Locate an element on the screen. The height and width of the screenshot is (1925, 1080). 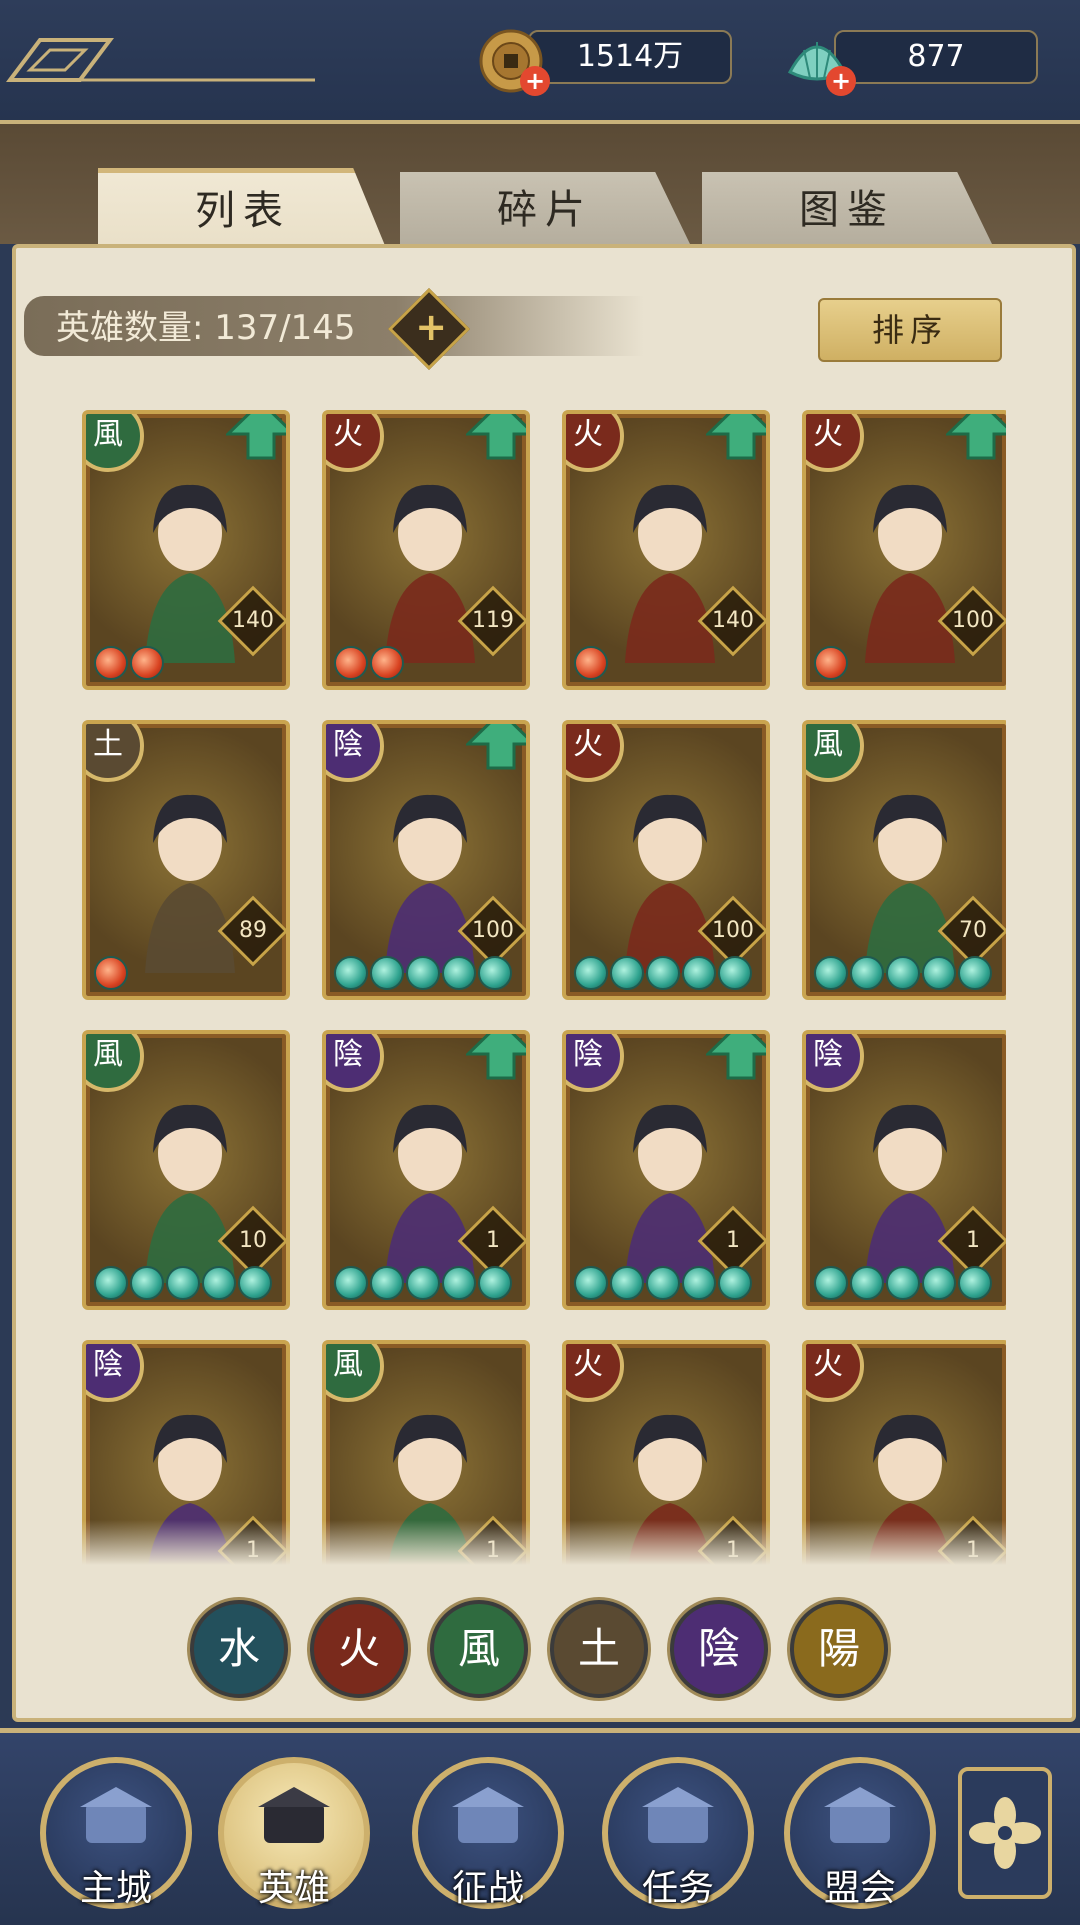
city-gate-icon is located at coordinates (116, 1818).